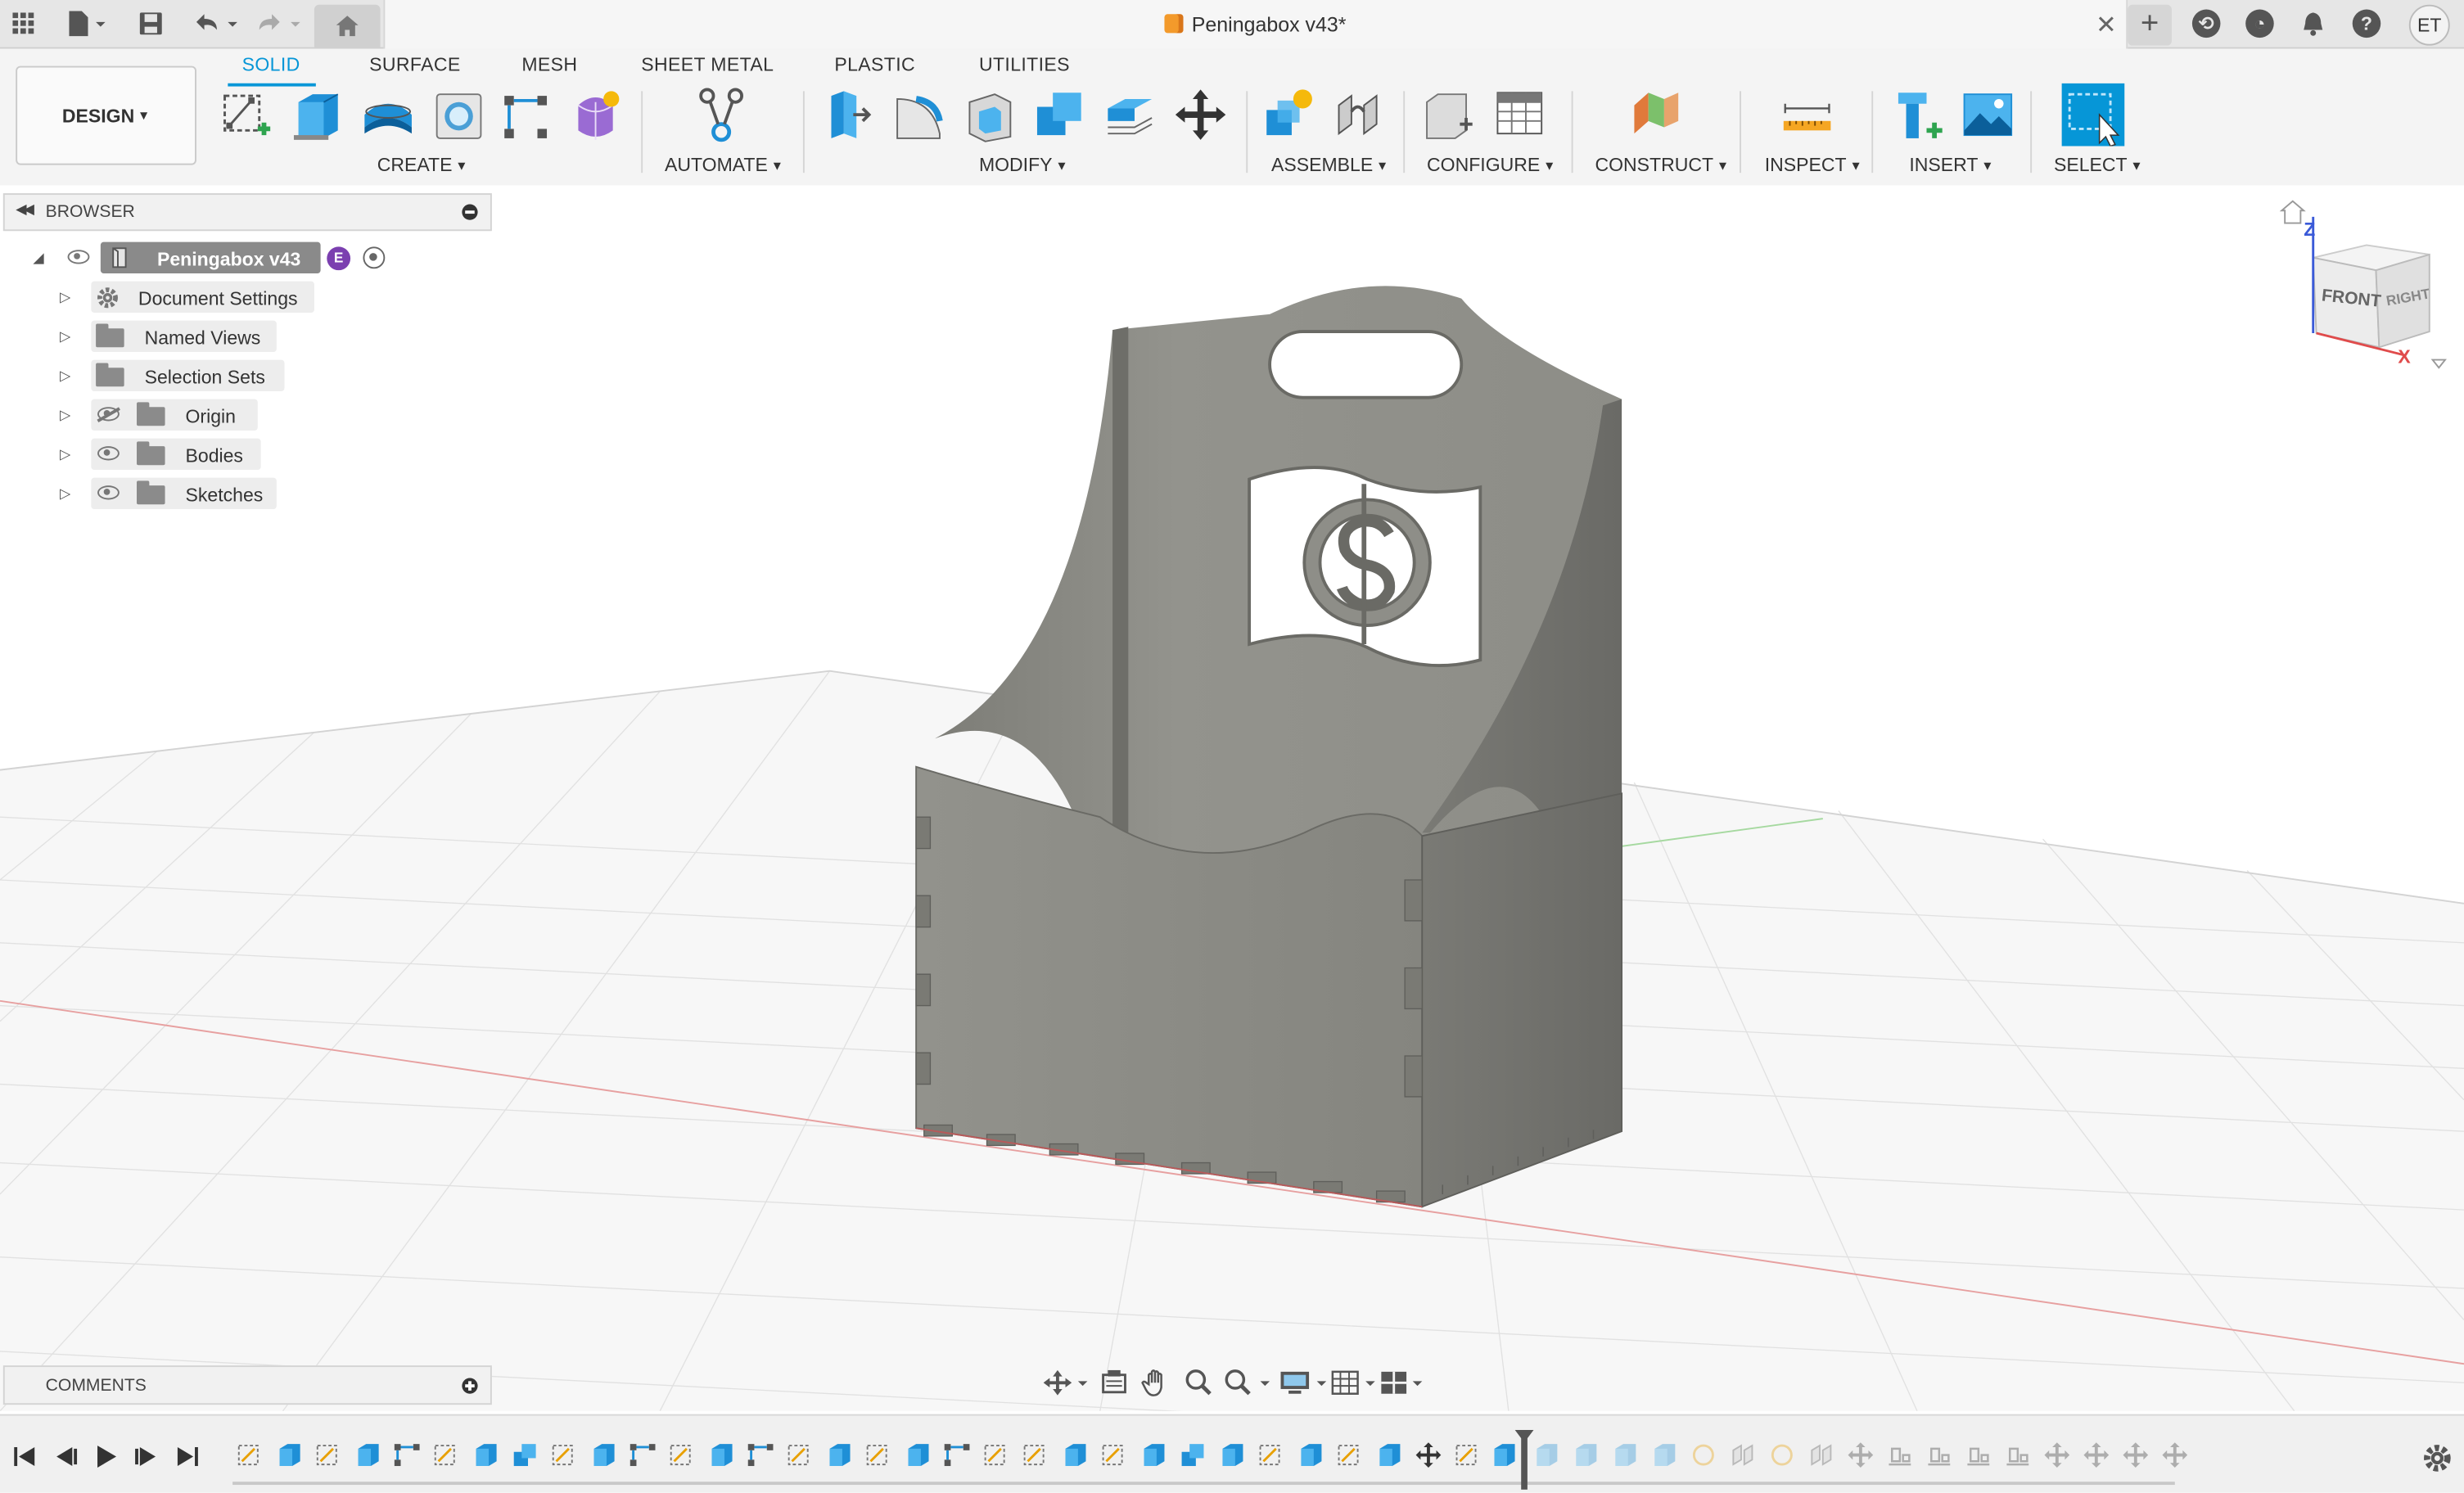 This screenshot has width=2464, height=1493. I want to click on home-tab, so click(347, 25).